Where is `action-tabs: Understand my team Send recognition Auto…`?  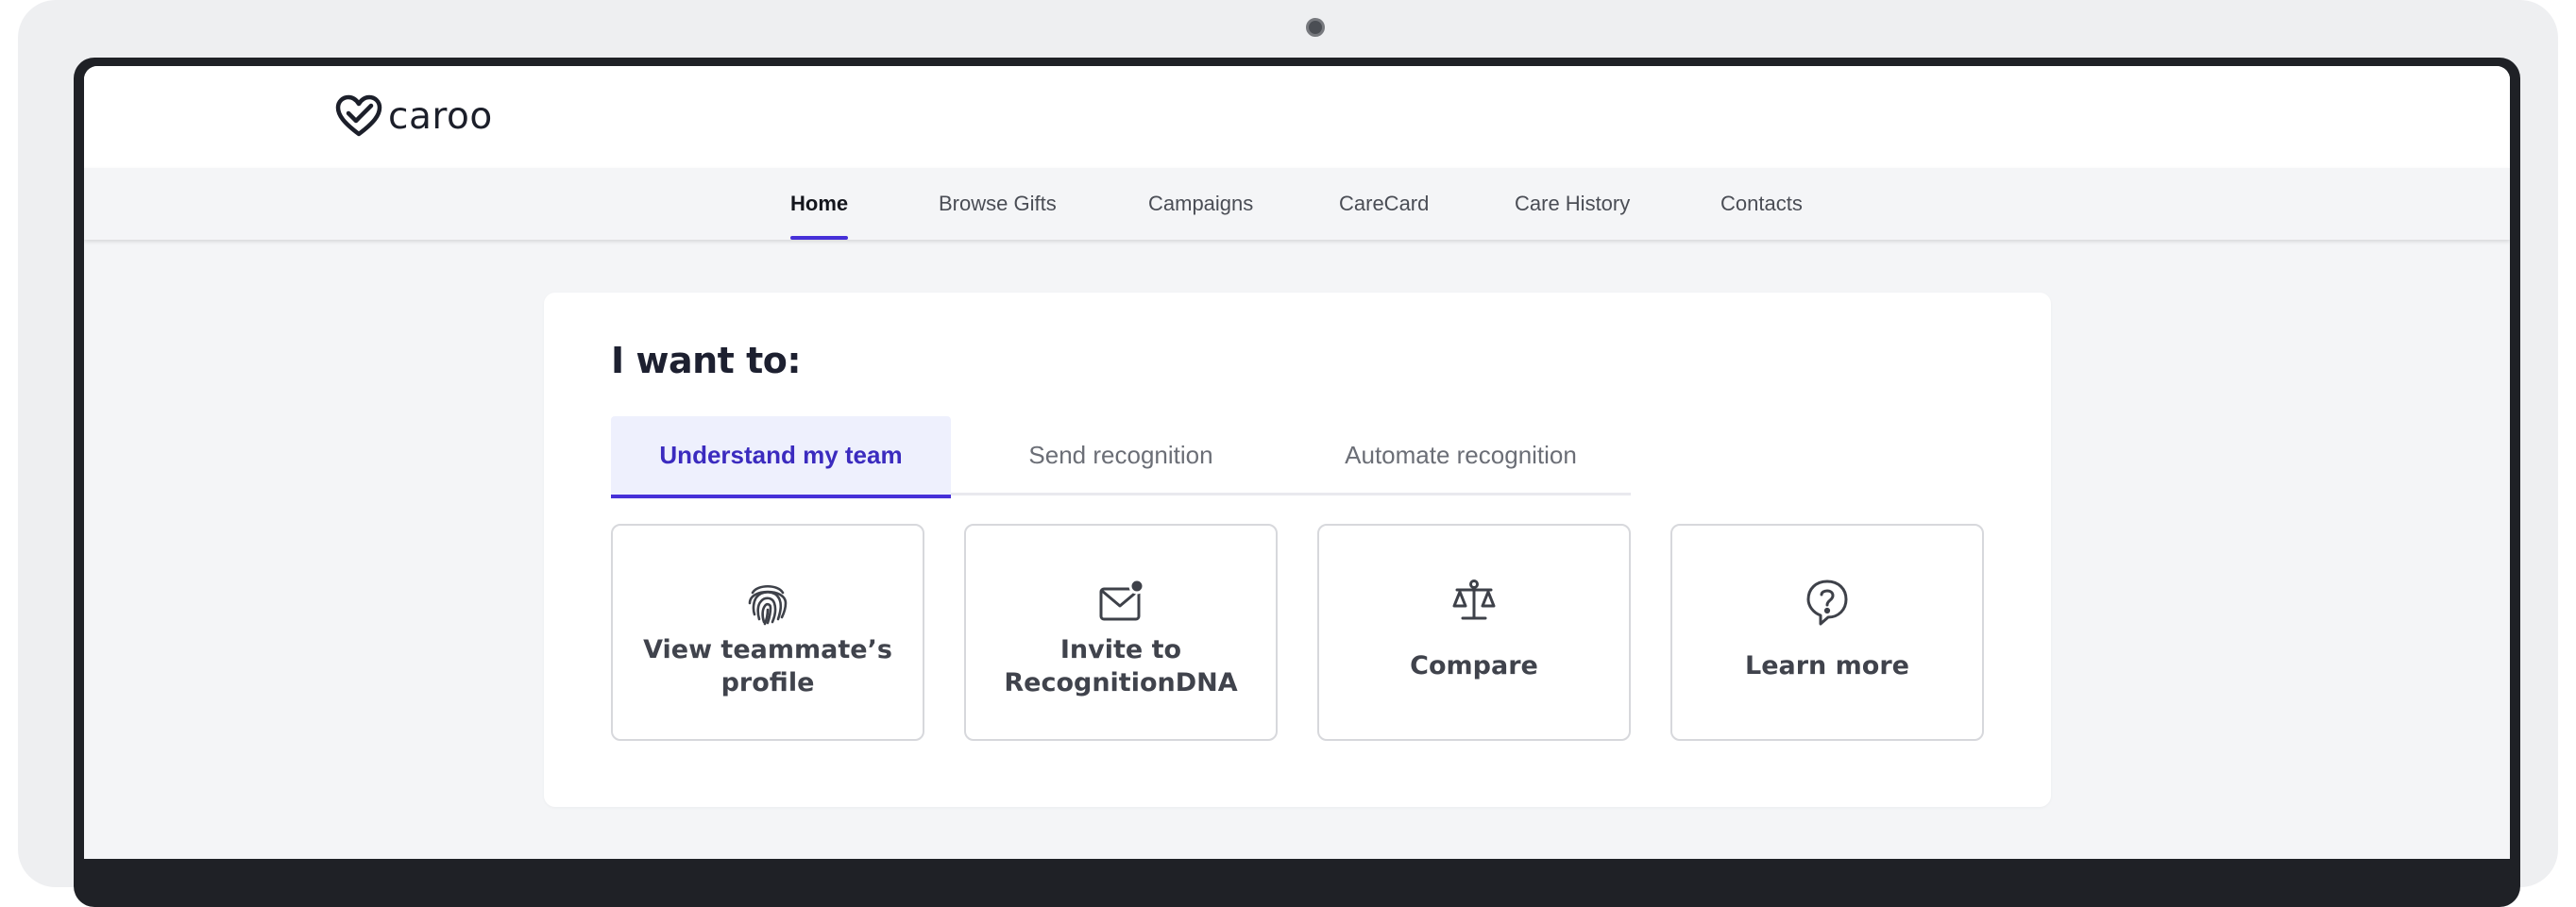 action-tabs: Understand my team Send recognition Auto… is located at coordinates (1121, 457).